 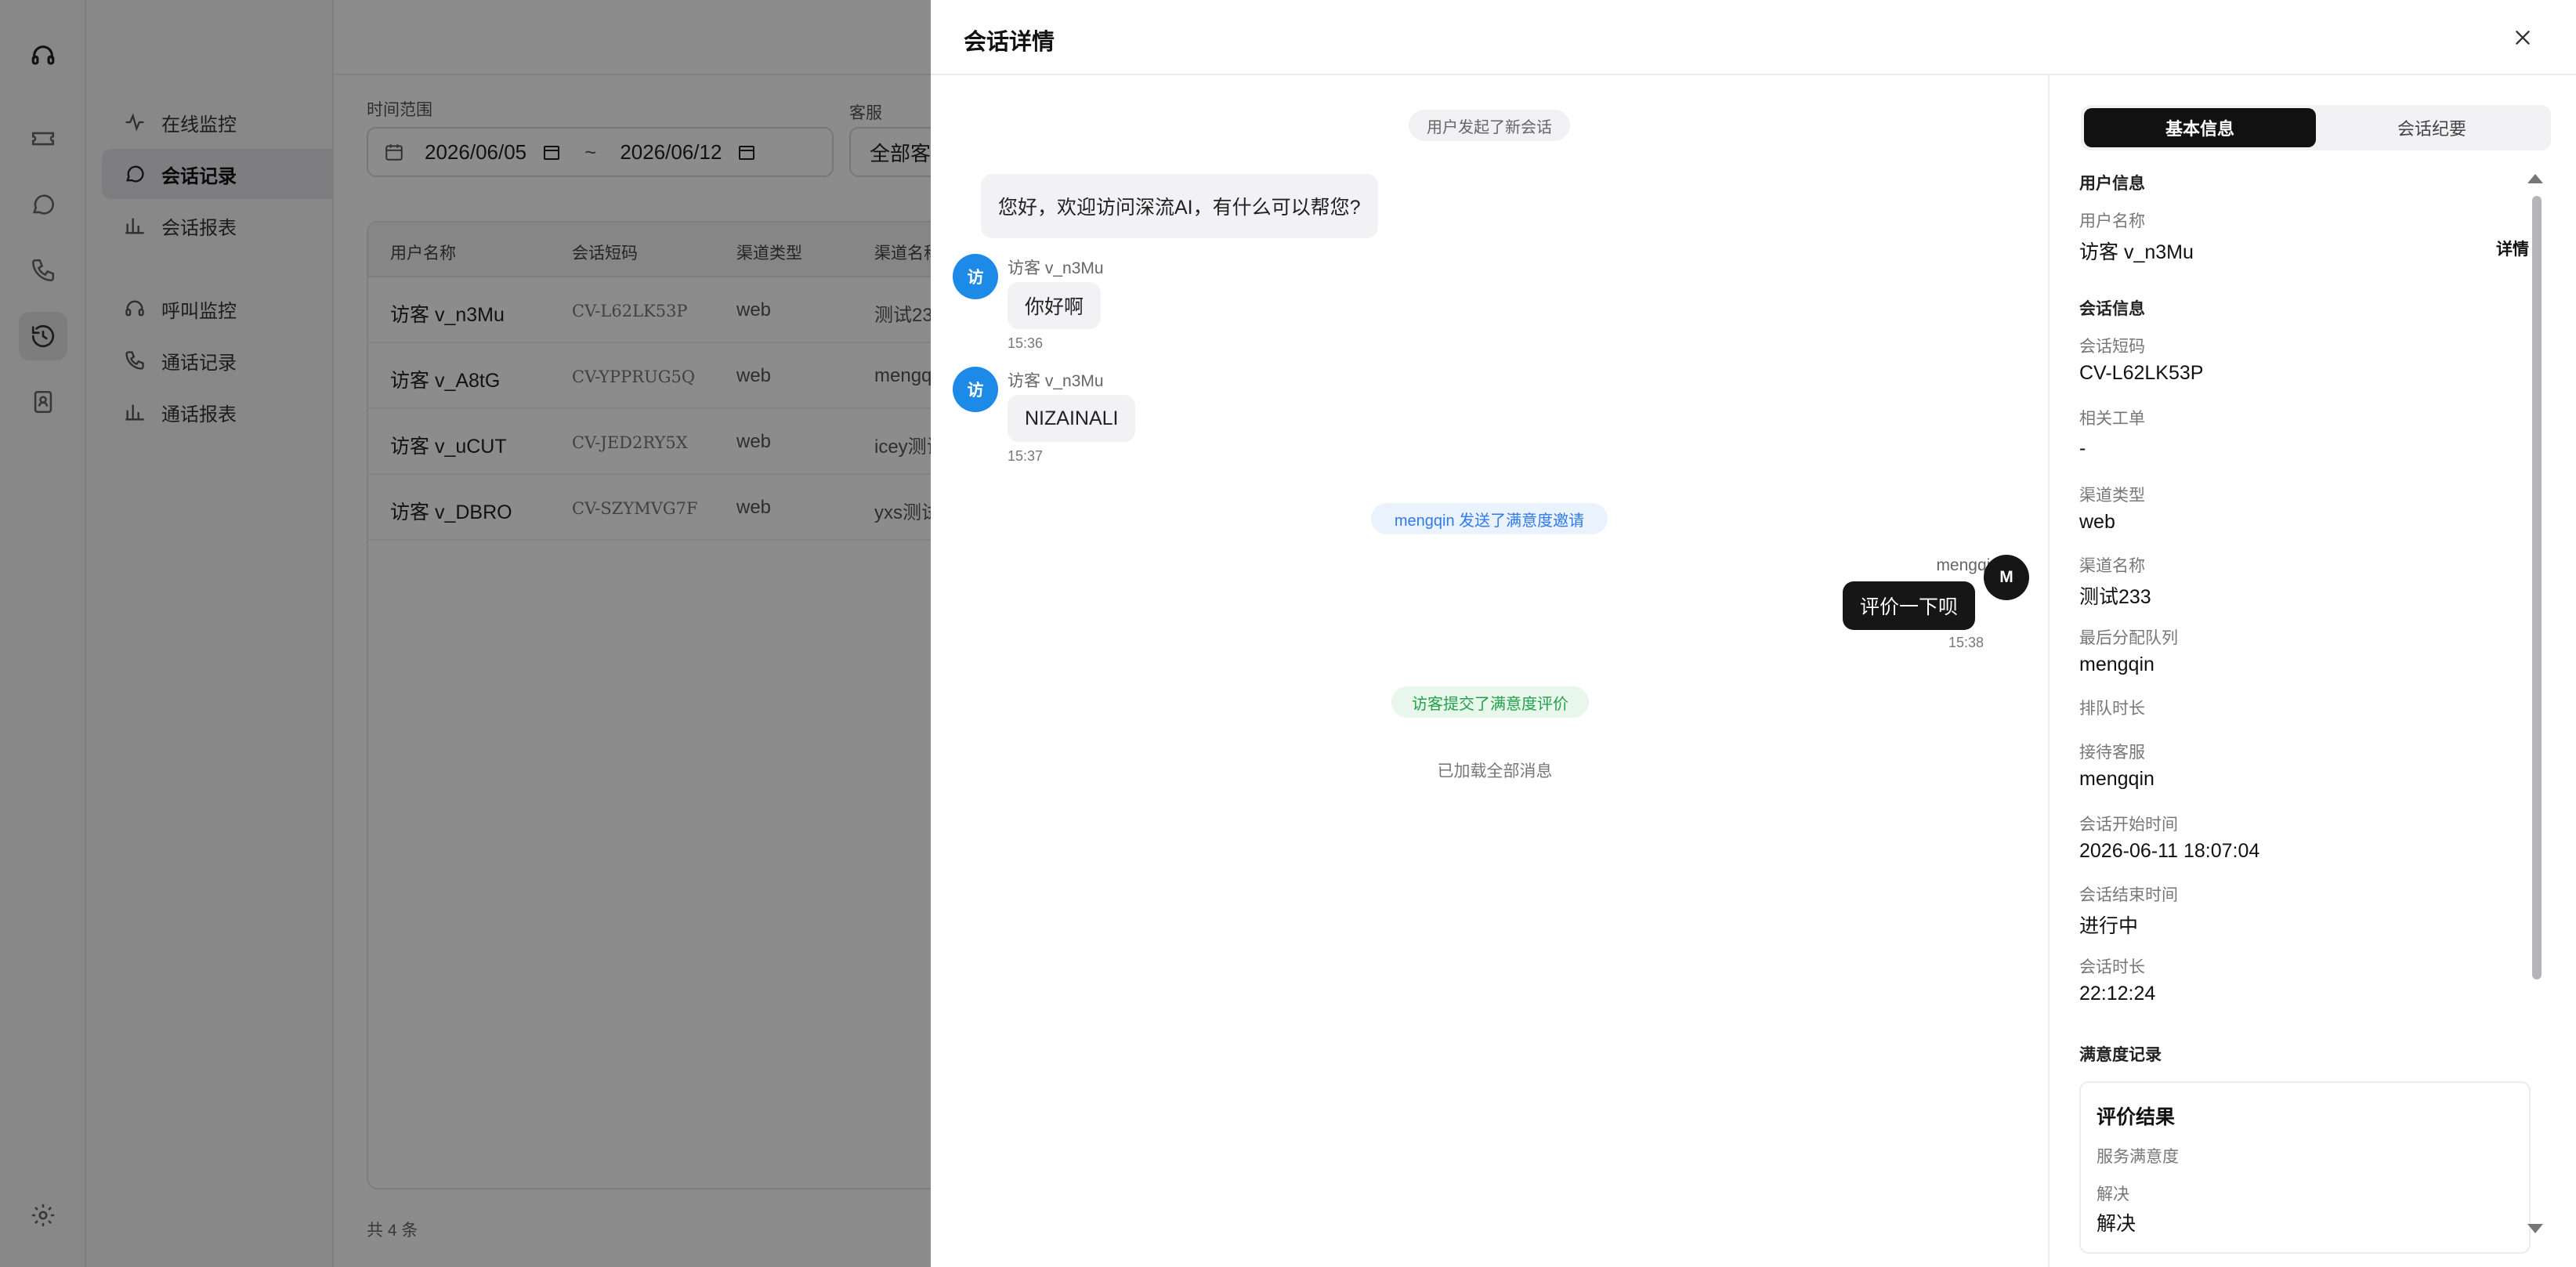 What do you see at coordinates (1055, 305) in the screenshot?
I see `visitor-message: 你好啊` at bounding box center [1055, 305].